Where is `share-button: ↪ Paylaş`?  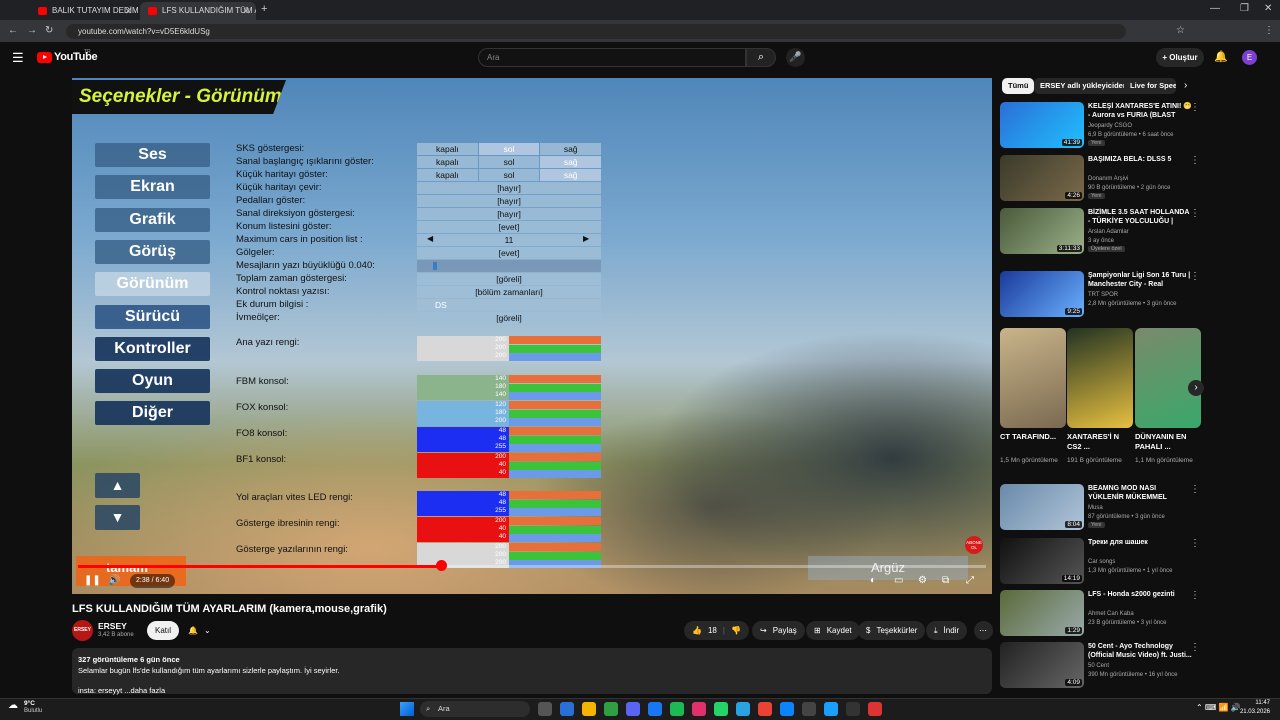 share-button: ↪ Paylaş is located at coordinates (778, 630).